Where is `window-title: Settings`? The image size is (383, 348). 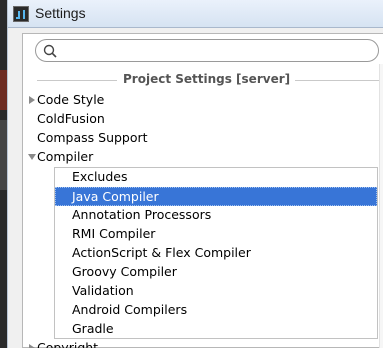
window-title: Settings is located at coordinates (60, 13).